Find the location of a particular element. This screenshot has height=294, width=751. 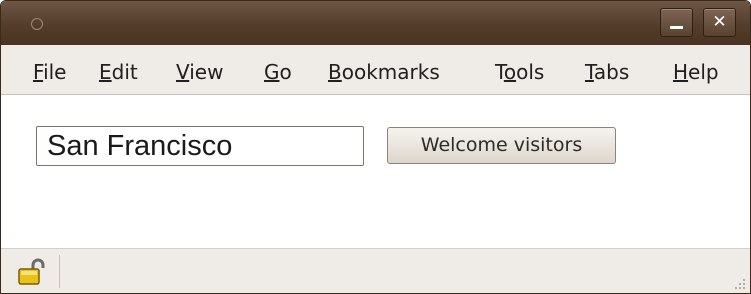

minimize-icon is located at coordinates (676, 27).